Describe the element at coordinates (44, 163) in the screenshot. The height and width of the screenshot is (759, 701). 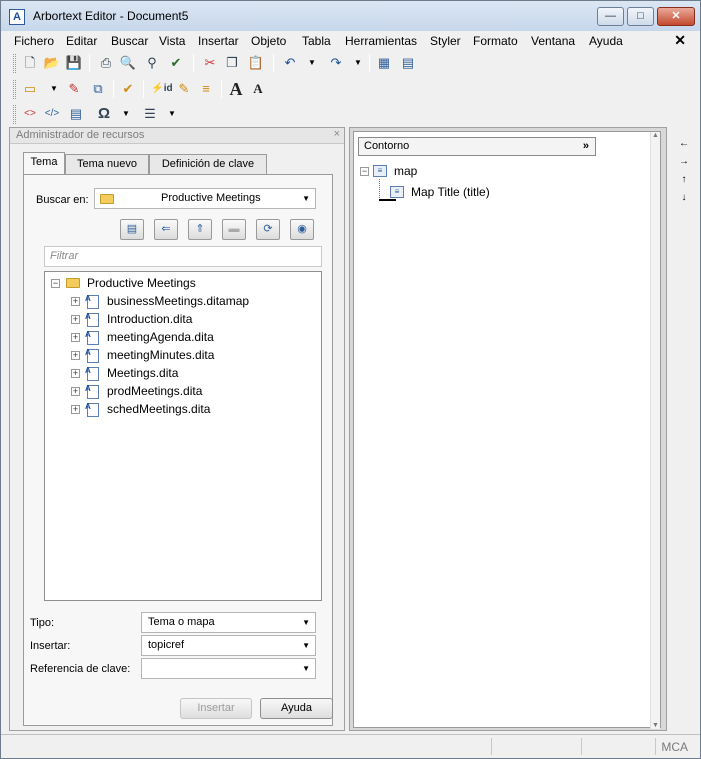
I see `tab-tema: Tema` at that location.